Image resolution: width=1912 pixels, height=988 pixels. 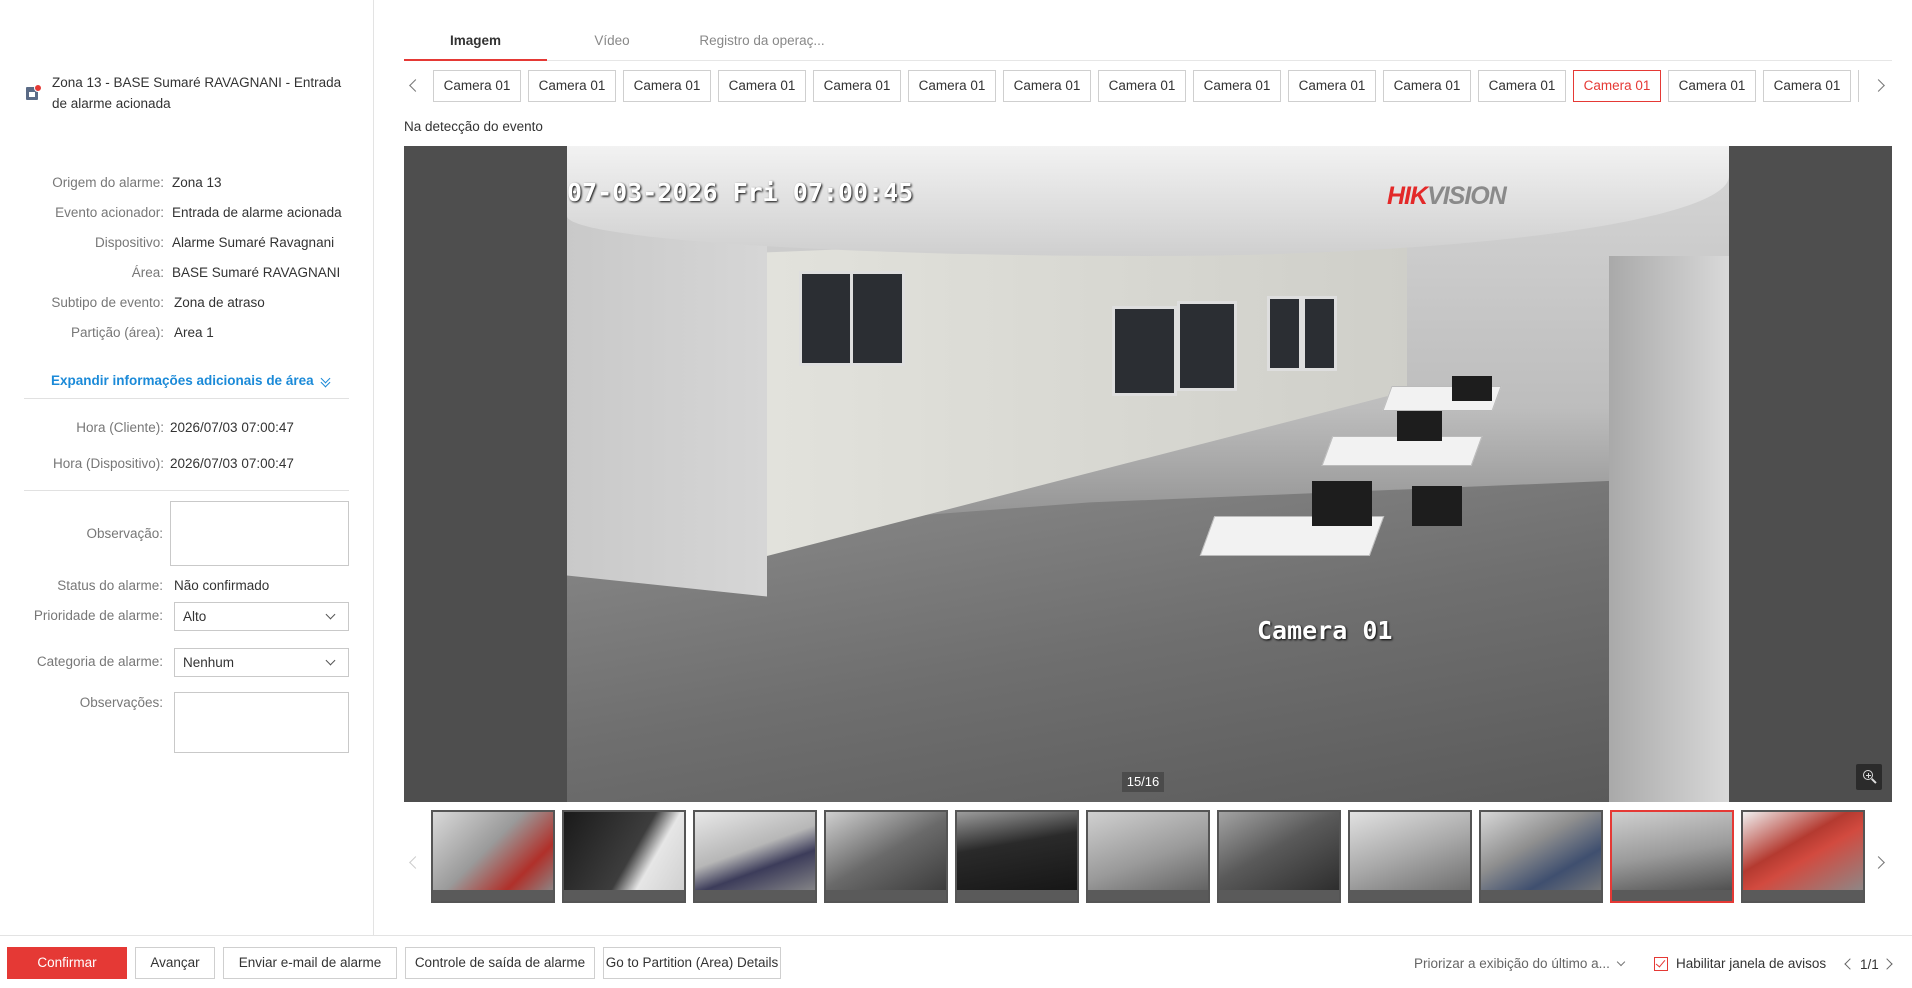 What do you see at coordinates (219, 302) in the screenshot?
I see `detail-value: Zona de atraso` at bounding box center [219, 302].